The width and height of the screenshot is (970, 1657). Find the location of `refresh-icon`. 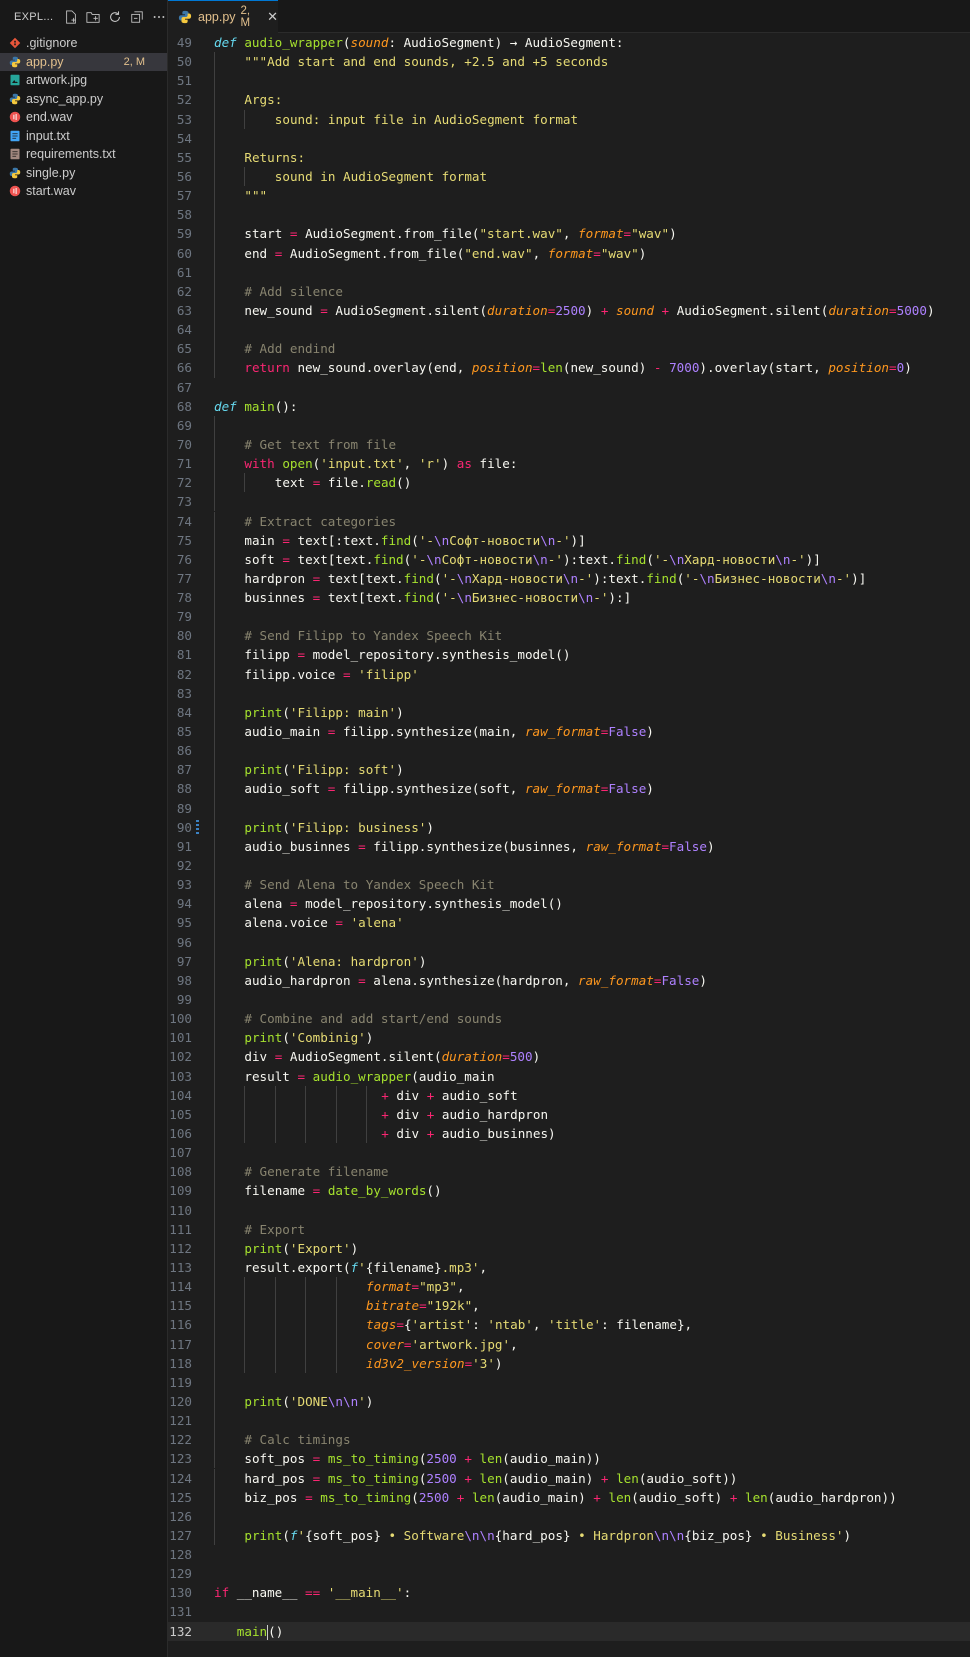

refresh-icon is located at coordinates (114, 17).